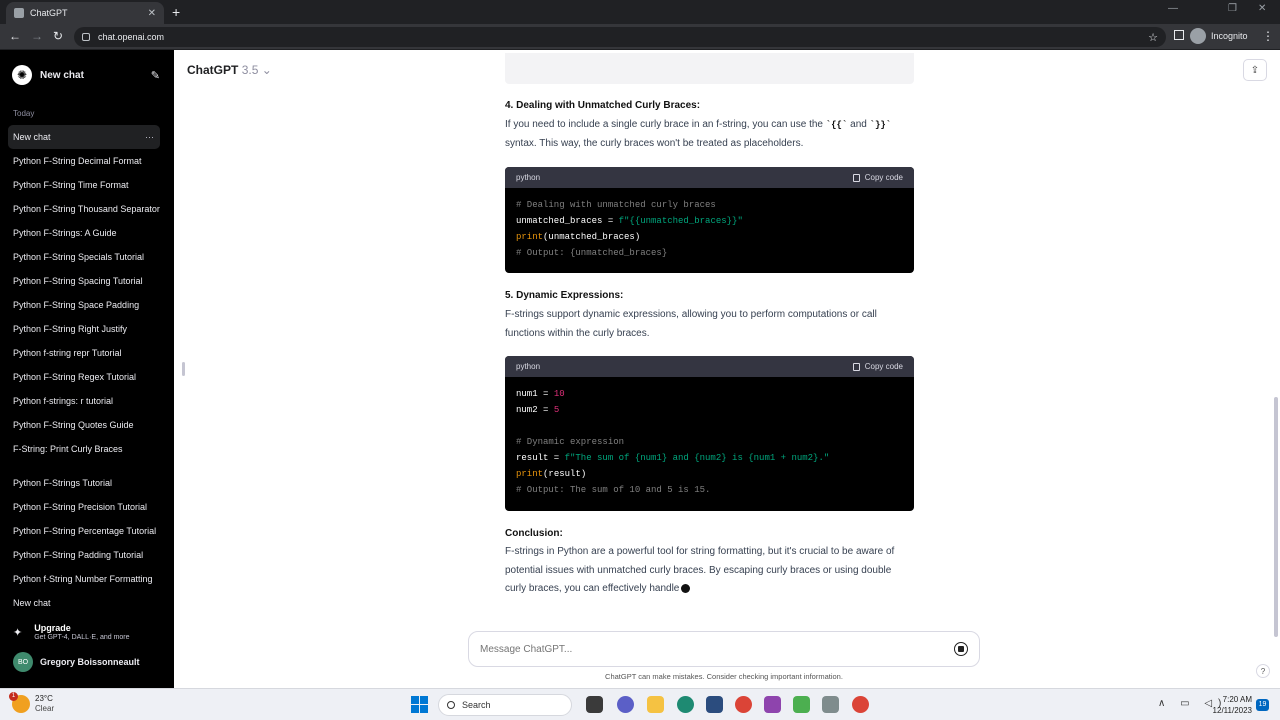  I want to click on tab-close-icon: ✕, so click(152, 13).